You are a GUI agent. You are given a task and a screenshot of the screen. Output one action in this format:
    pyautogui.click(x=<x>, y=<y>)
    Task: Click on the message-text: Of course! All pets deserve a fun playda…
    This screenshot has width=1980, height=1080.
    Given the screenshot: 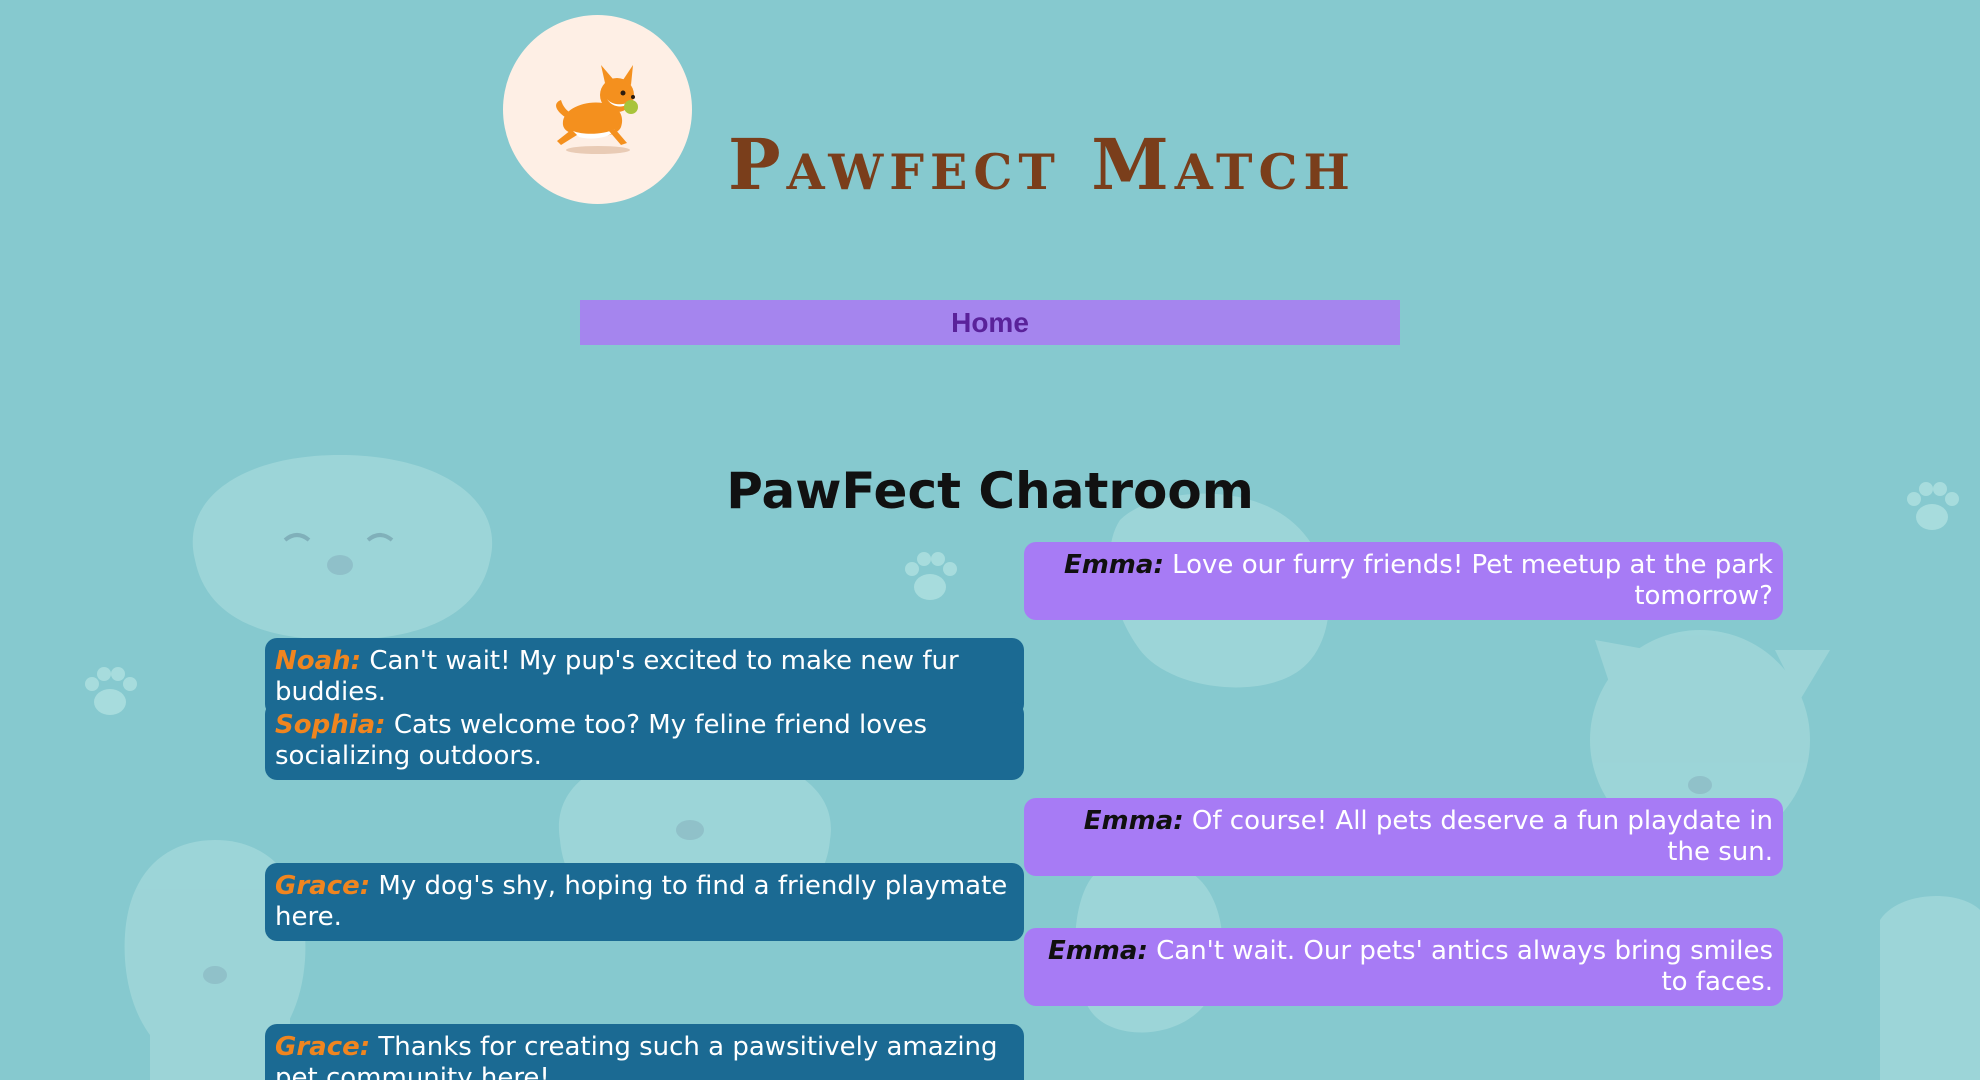 What is the action you would take?
    pyautogui.click(x=1482, y=836)
    